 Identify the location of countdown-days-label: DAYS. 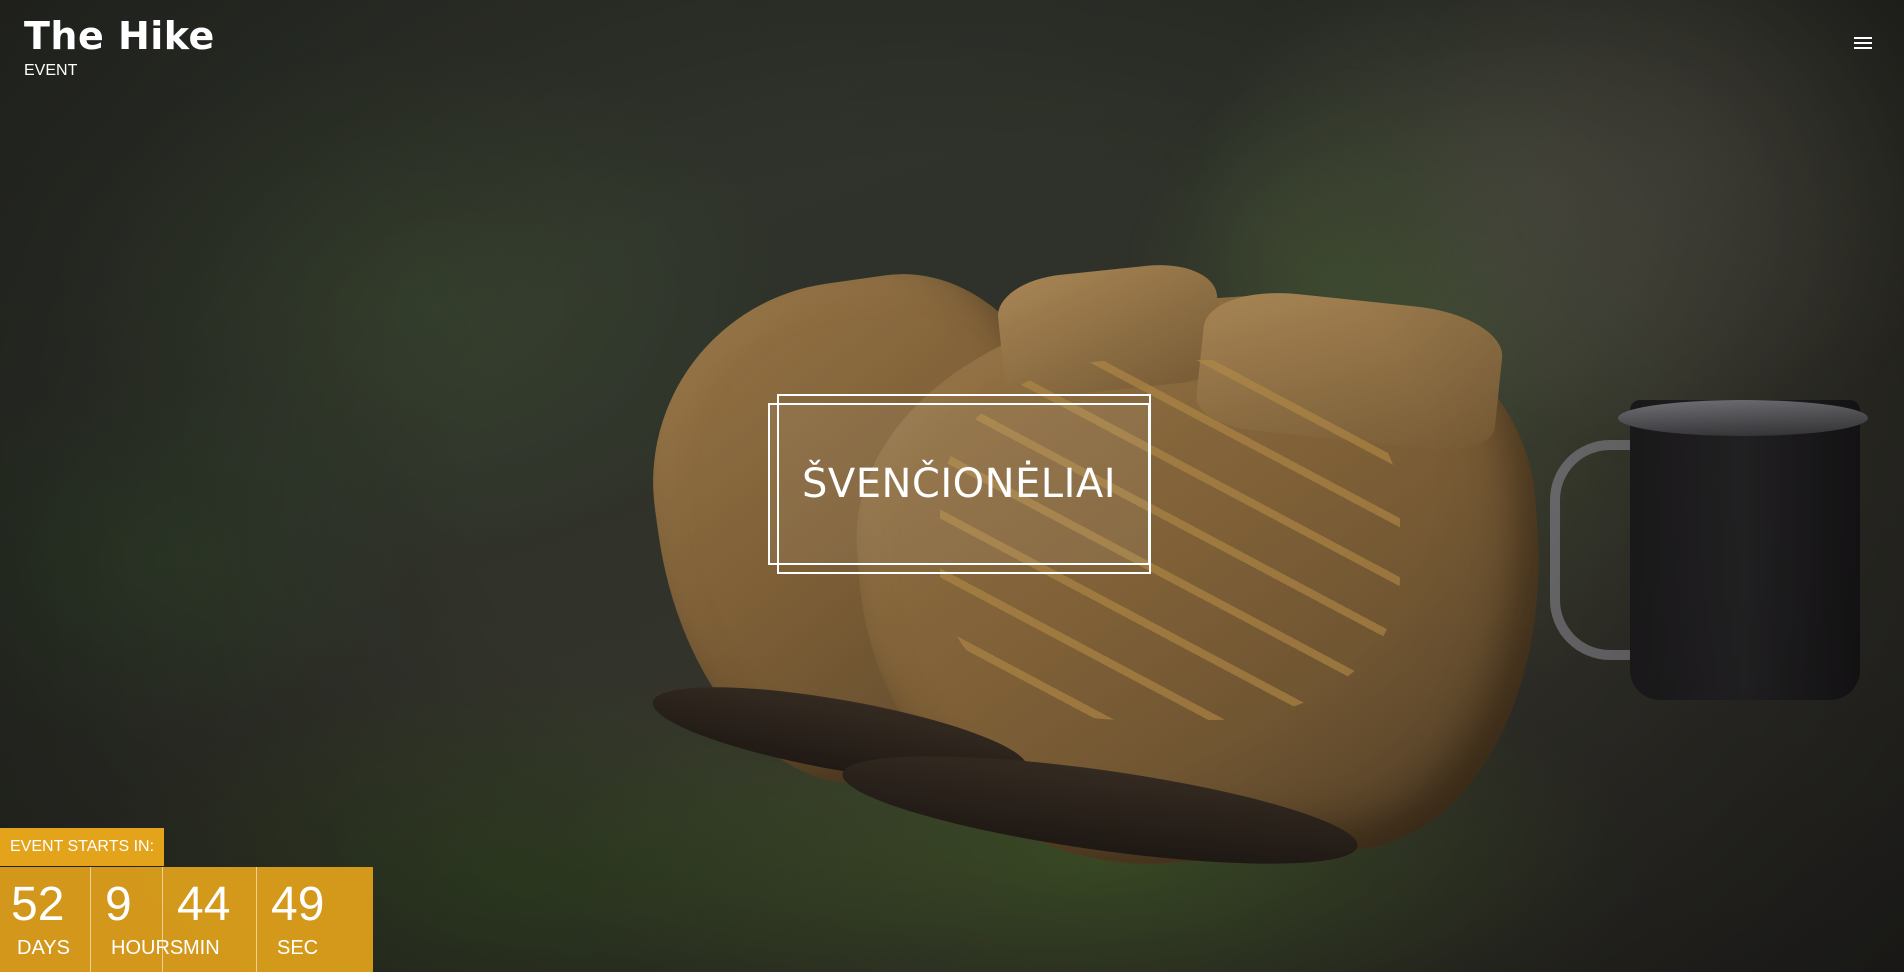
(43, 948).